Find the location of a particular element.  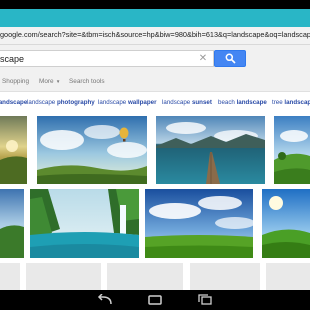

recents-icon is located at coordinates (205, 300).